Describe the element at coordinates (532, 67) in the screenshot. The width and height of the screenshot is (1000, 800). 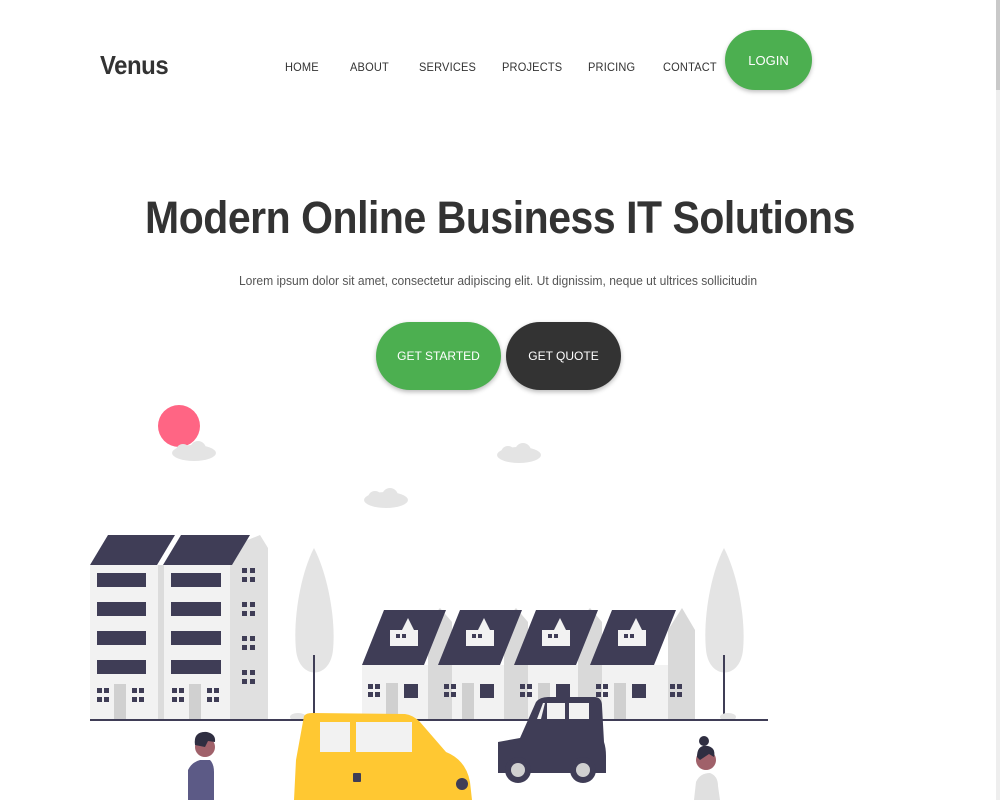
I see `nav-projects: PROJECTS` at that location.